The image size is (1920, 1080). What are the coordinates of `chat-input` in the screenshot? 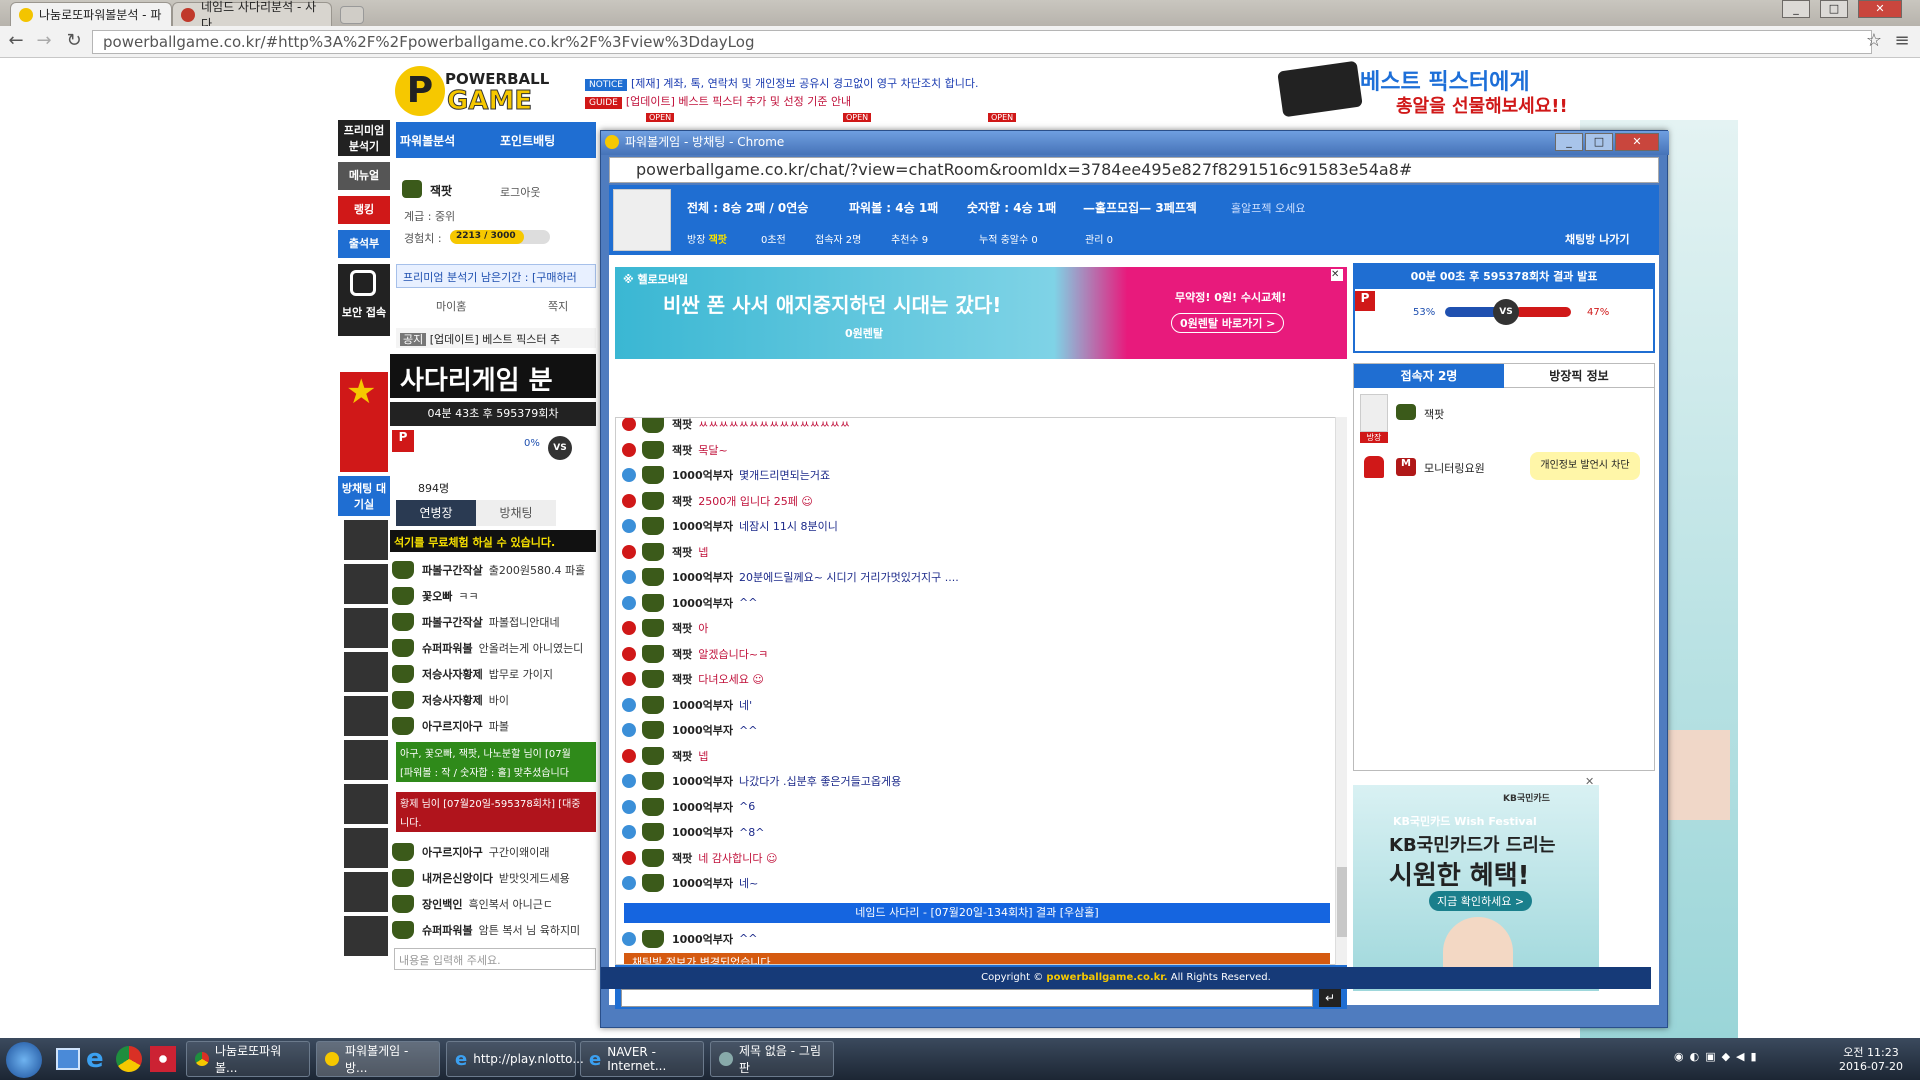 It's located at (967, 998).